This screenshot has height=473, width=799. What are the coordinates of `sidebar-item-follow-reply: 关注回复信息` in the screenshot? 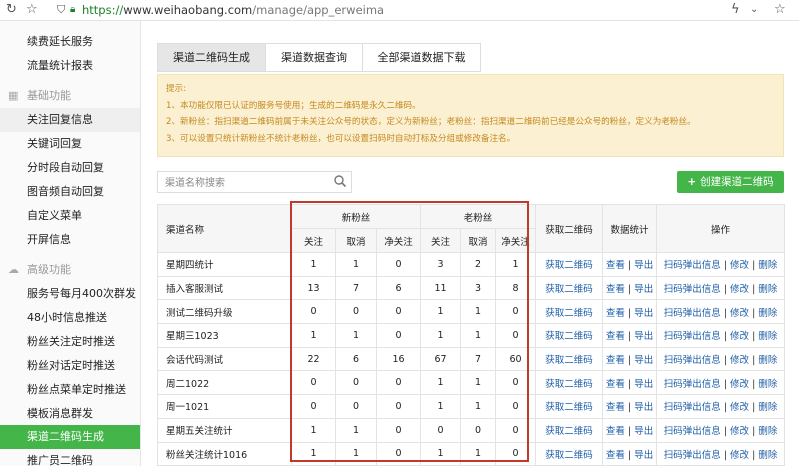 It's located at (70, 120).